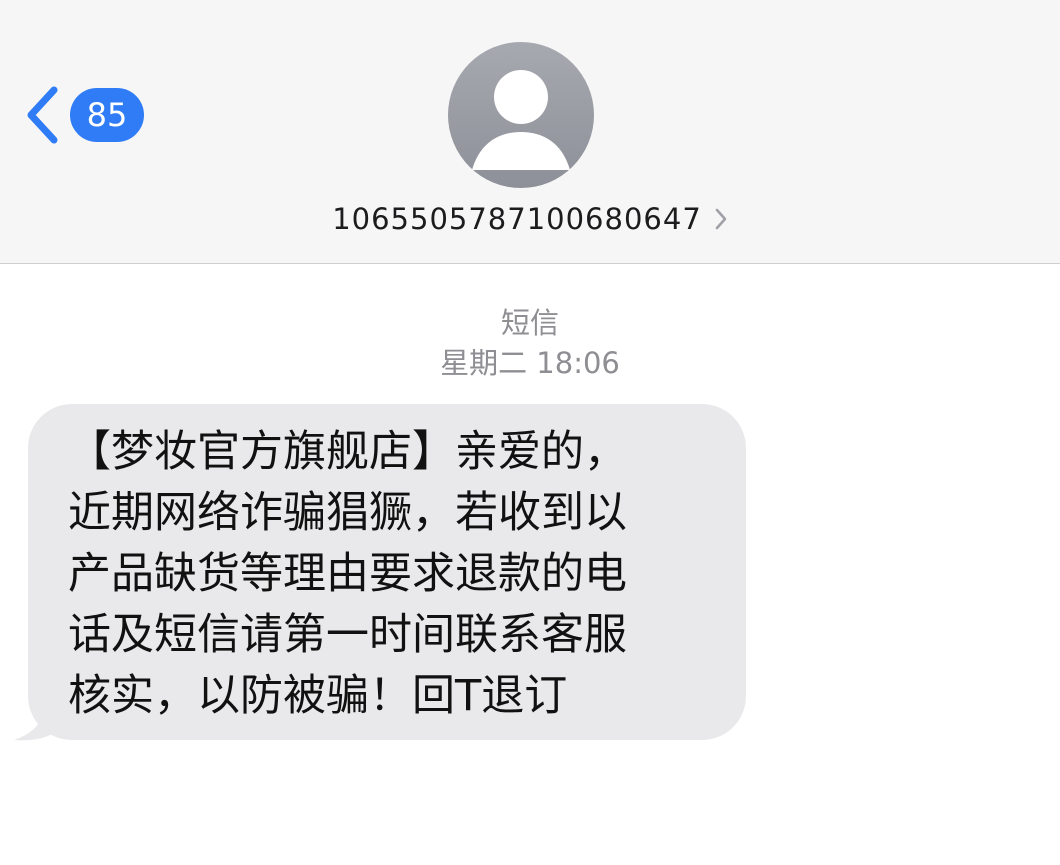  I want to click on message-timestamp: 星期二 18:06, so click(530, 363).